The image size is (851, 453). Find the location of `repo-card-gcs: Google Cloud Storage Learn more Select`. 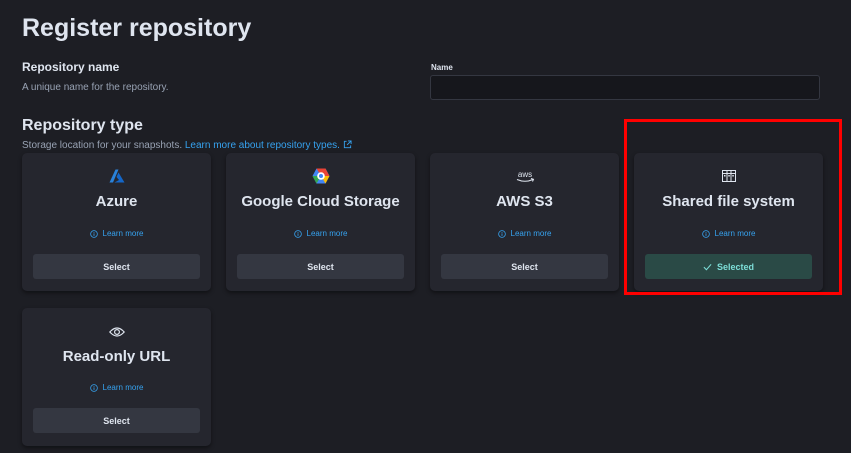

repo-card-gcs: Google Cloud Storage Learn more Select is located at coordinates (320, 222).